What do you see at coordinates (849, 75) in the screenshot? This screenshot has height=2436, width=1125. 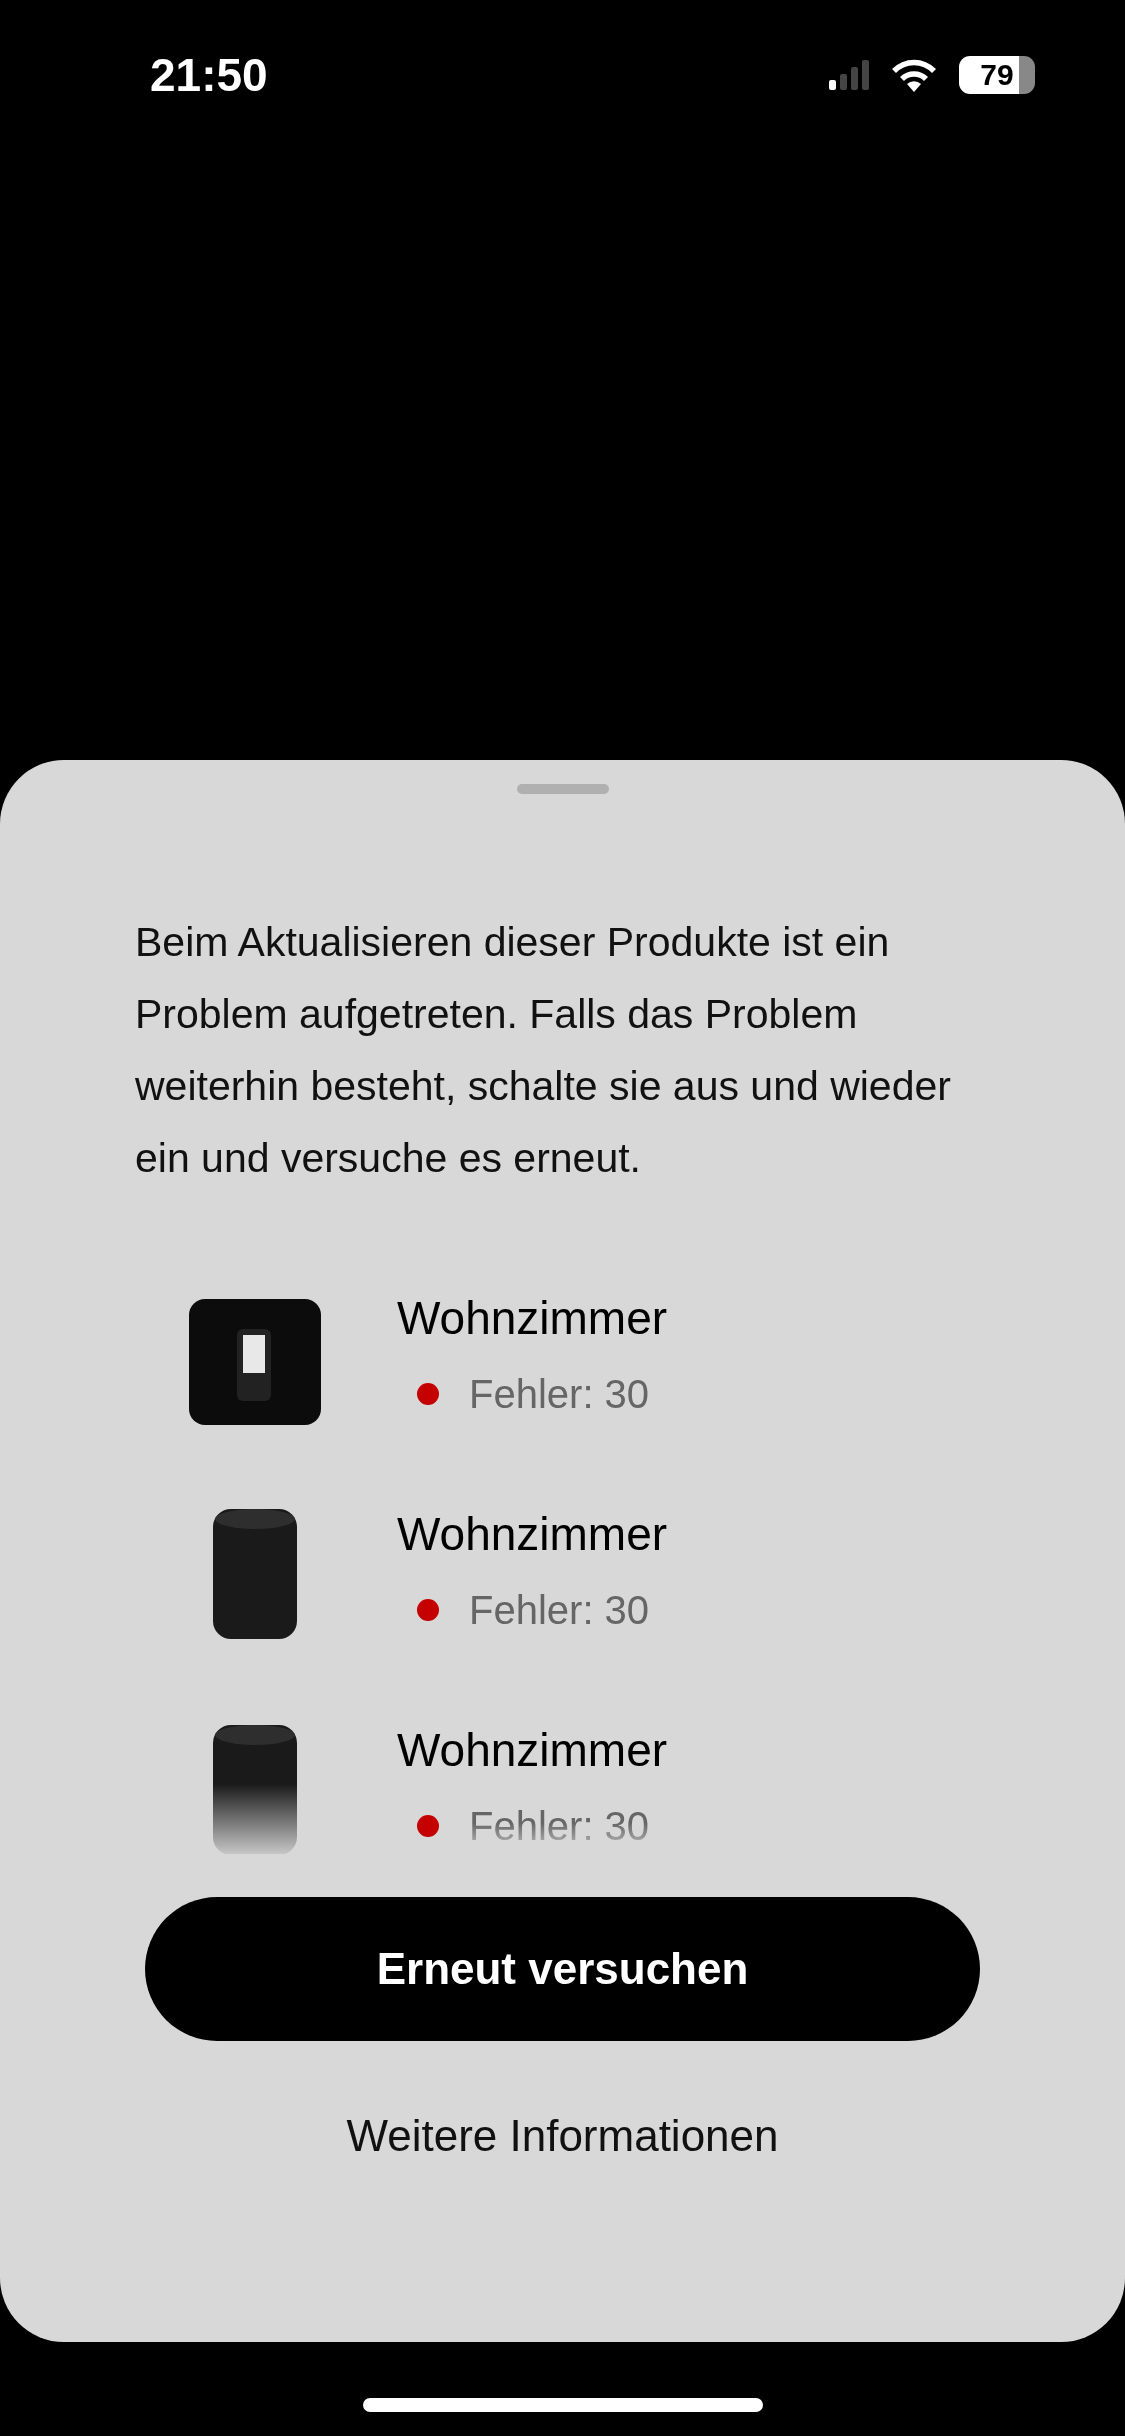 I see `signal-icon` at bounding box center [849, 75].